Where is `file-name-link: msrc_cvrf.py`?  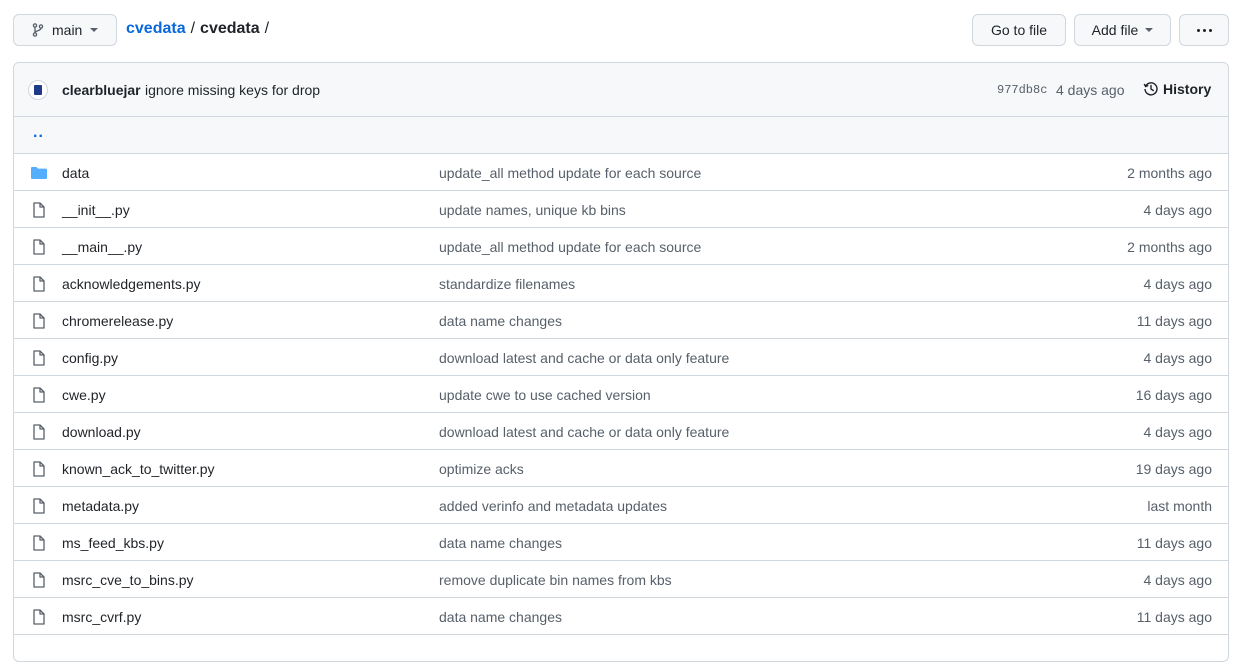 file-name-link: msrc_cvrf.py is located at coordinates (101, 617).